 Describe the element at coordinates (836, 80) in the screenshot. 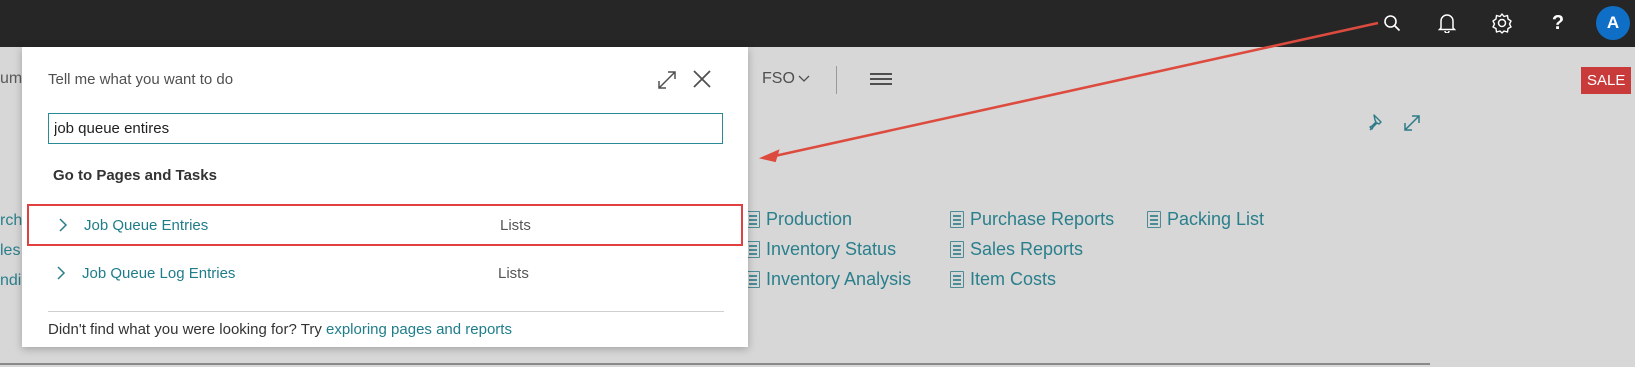

I see `nav-divider` at that location.